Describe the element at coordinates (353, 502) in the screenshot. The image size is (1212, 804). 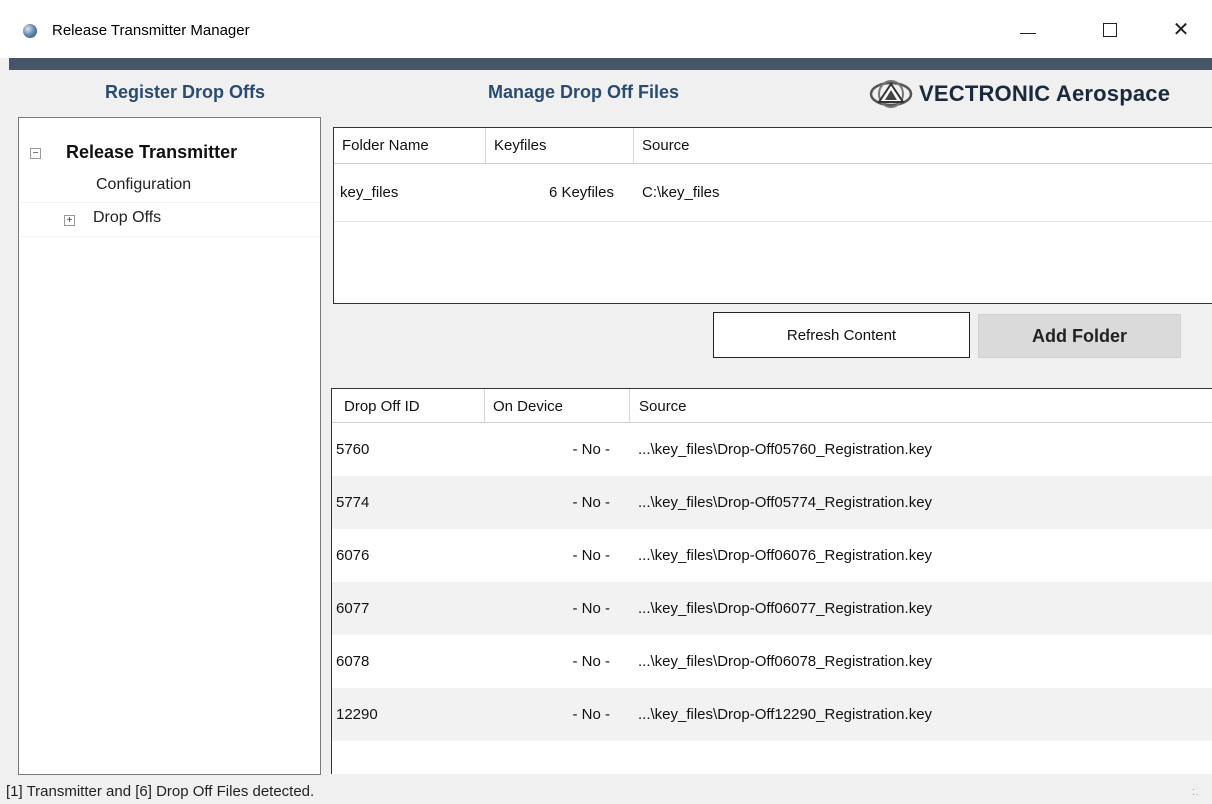
I see `drop-off-id-cell: 5774` at that location.